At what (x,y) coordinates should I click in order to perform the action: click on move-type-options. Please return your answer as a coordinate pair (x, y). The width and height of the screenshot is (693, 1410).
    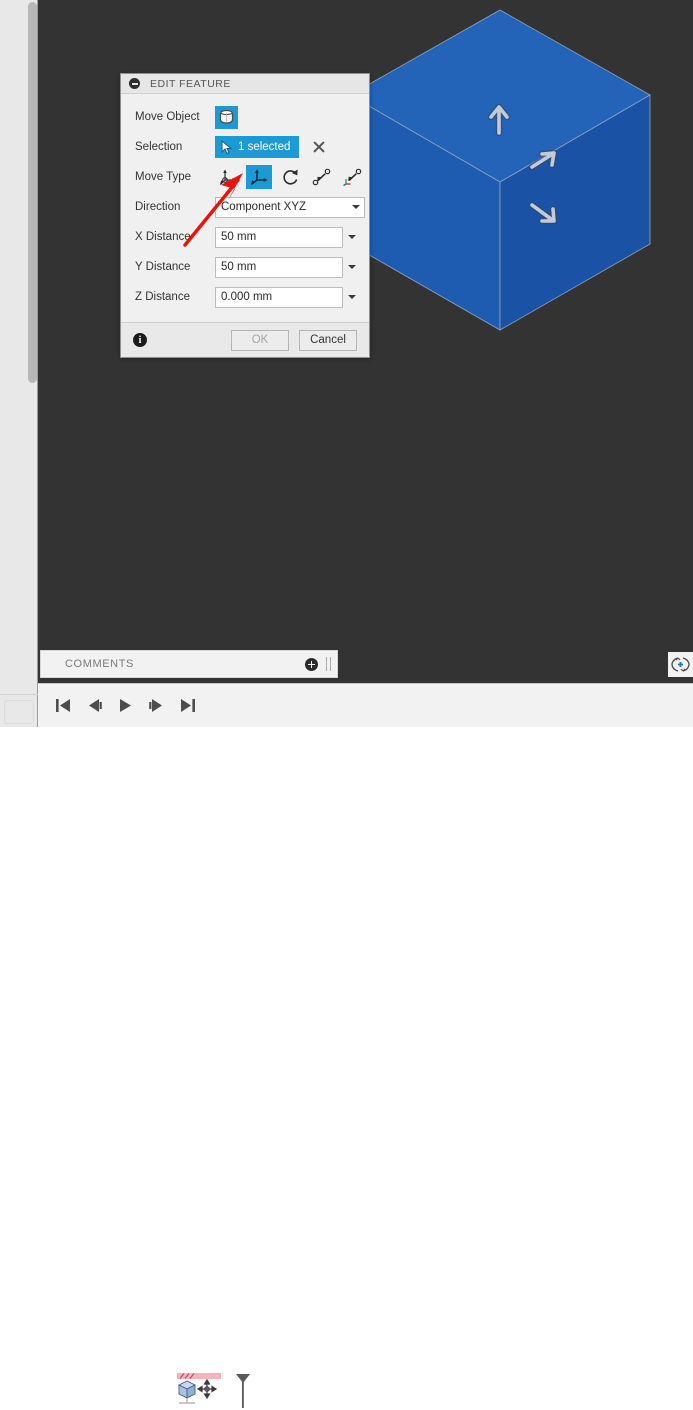
    Looking at the image, I should click on (290, 177).